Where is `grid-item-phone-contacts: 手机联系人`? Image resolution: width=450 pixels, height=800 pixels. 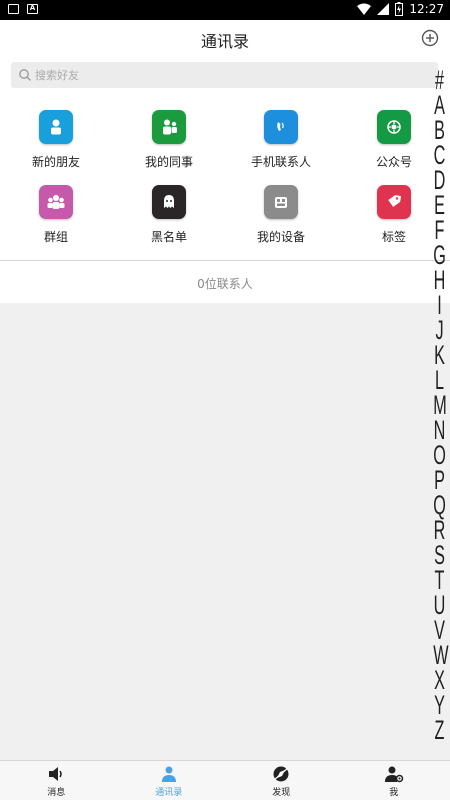
grid-item-phone-contacts: 手机联系人 is located at coordinates (281, 145).